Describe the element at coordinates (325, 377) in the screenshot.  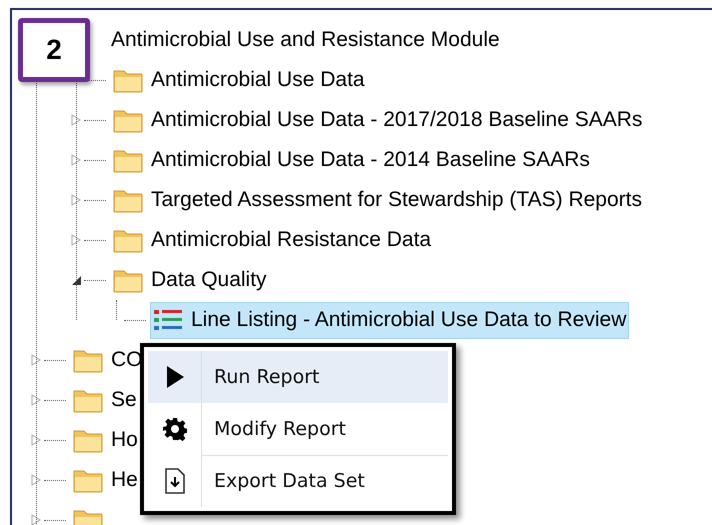
I see `menu-item: Run Report` at that location.